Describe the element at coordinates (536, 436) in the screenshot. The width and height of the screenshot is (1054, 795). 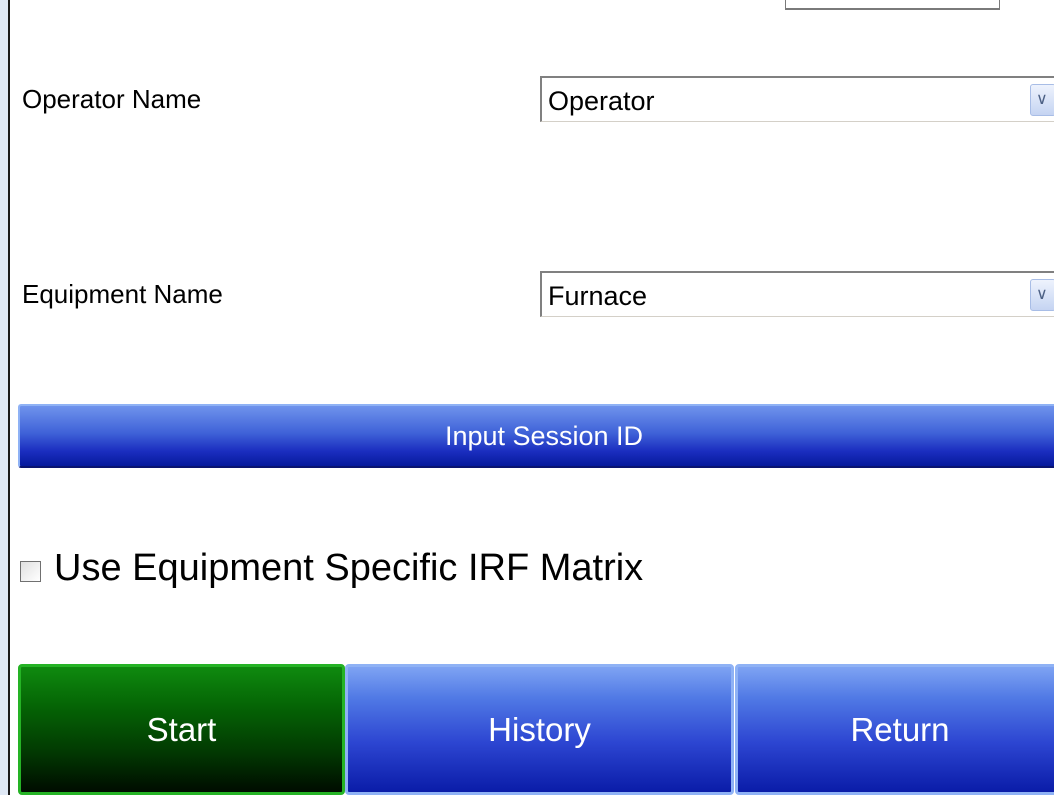
I see `input-session-id-button: Input Session ID` at that location.